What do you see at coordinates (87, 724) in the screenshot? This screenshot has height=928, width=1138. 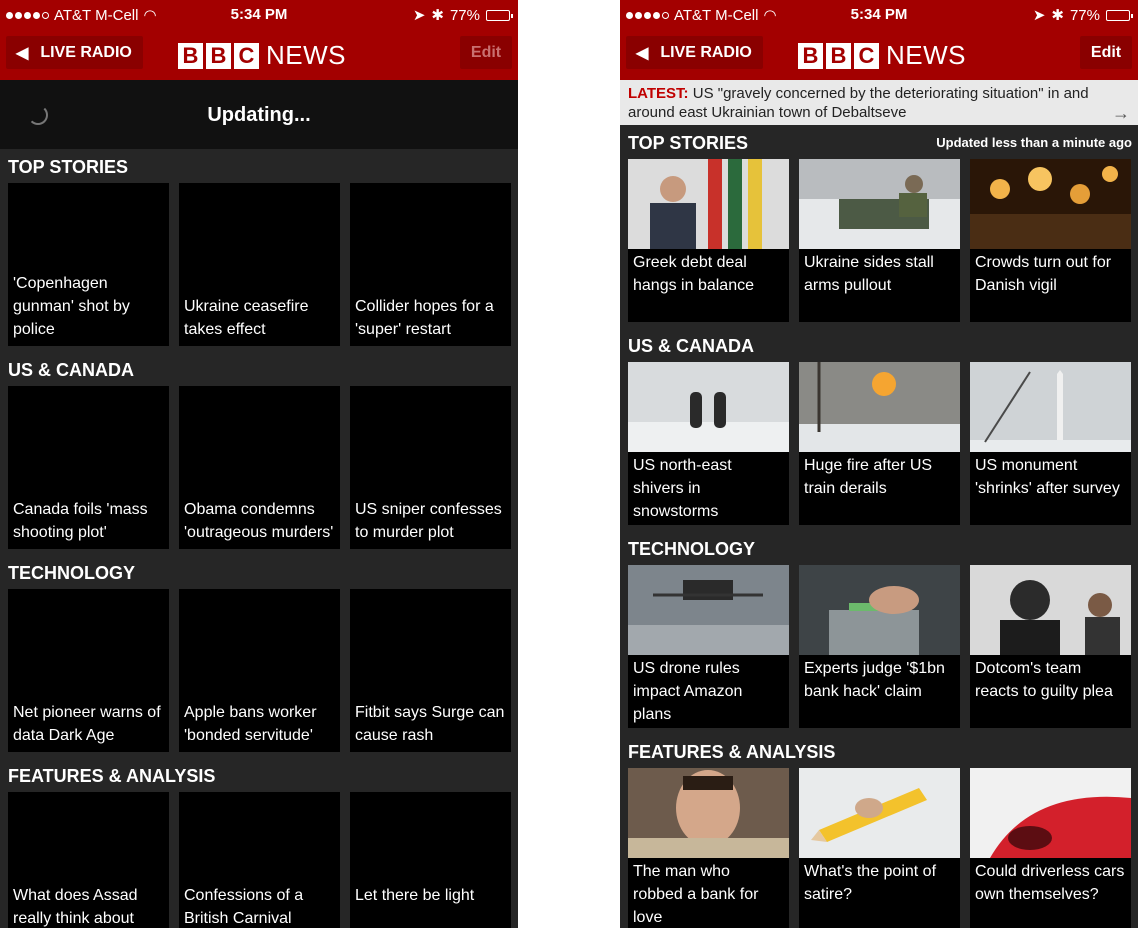 I see `story-headline: Net pioneer warns of data Dark Age` at bounding box center [87, 724].